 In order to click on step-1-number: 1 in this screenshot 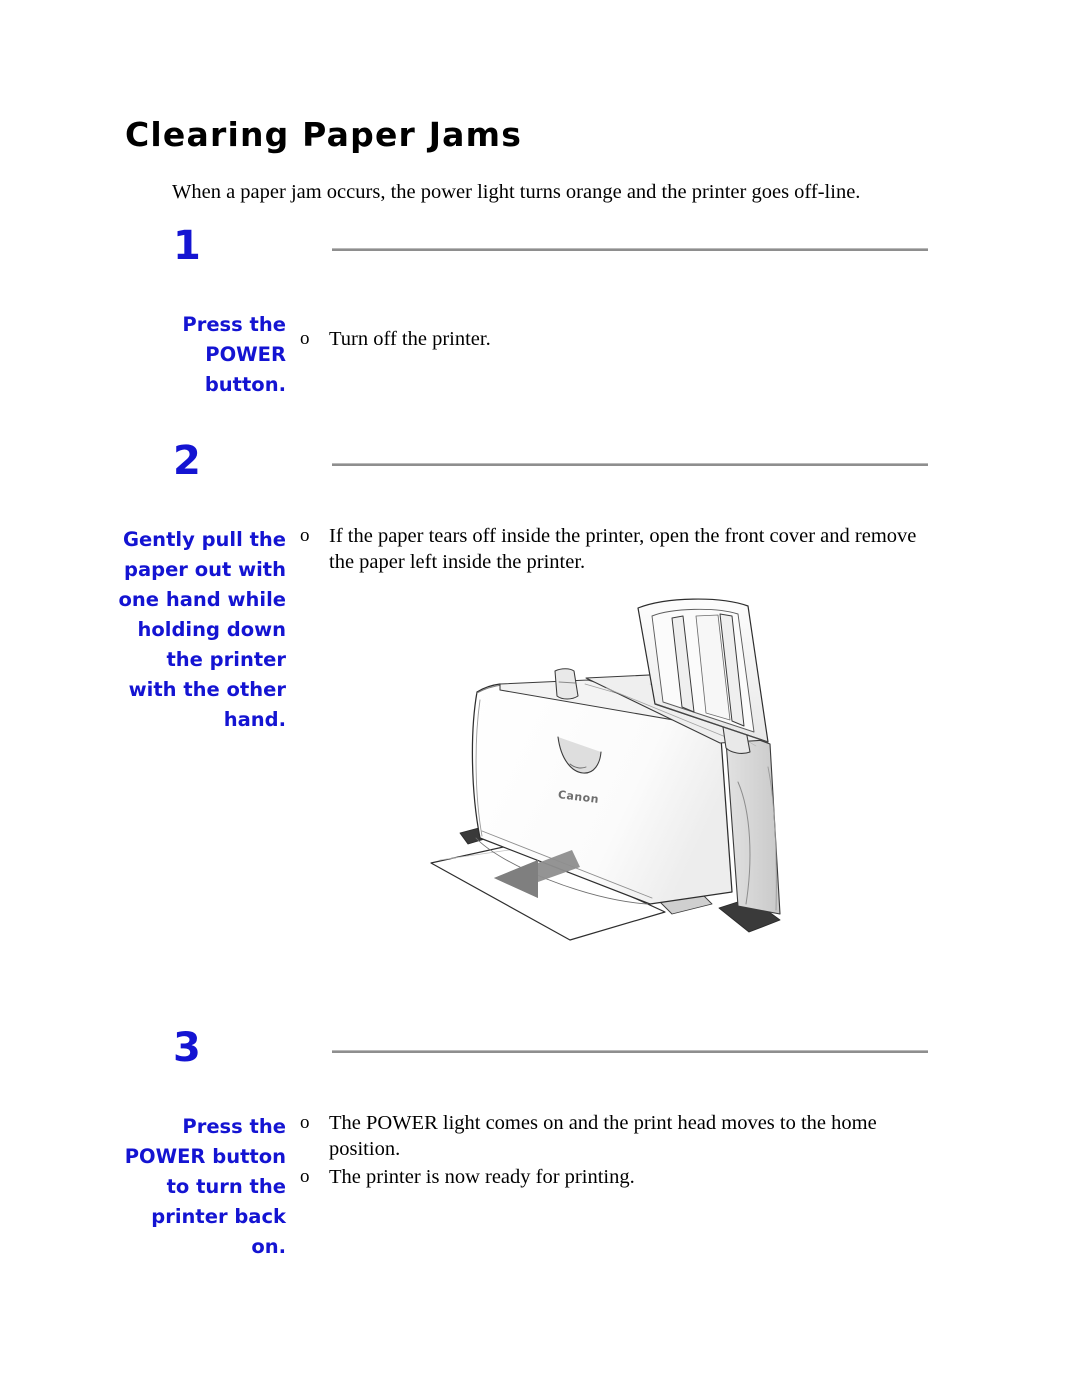, I will do `click(187, 246)`.